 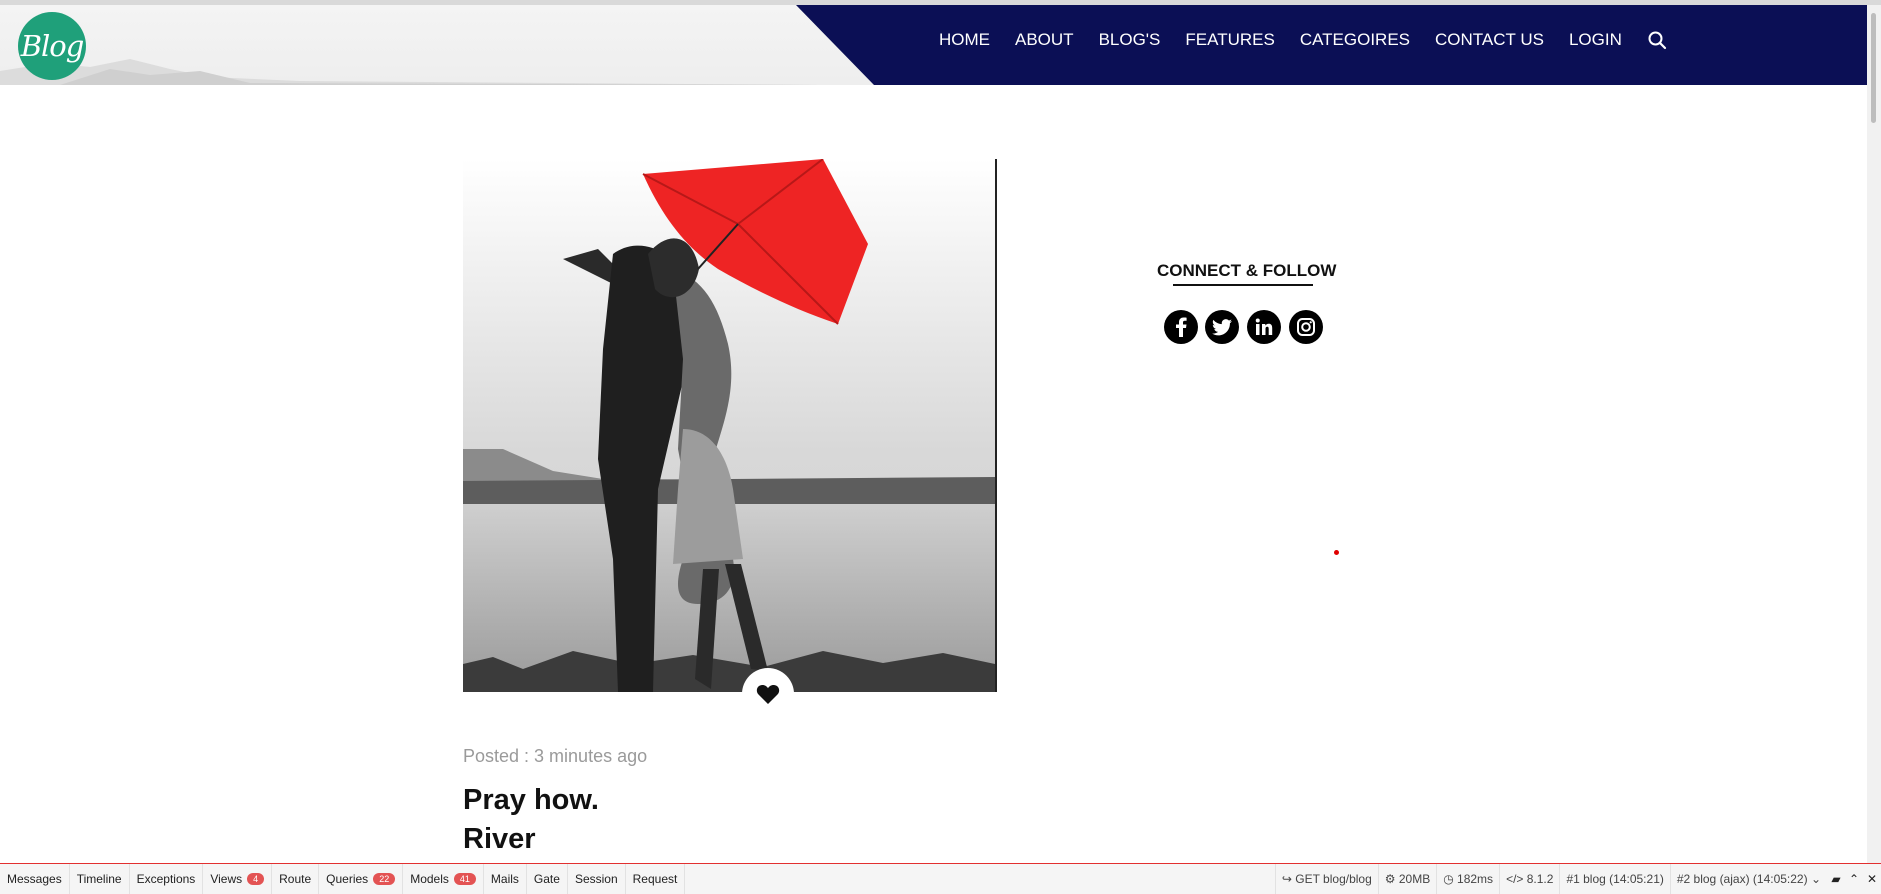 What do you see at coordinates (1872, 879) in the screenshot?
I see `close-icon: ✕` at bounding box center [1872, 879].